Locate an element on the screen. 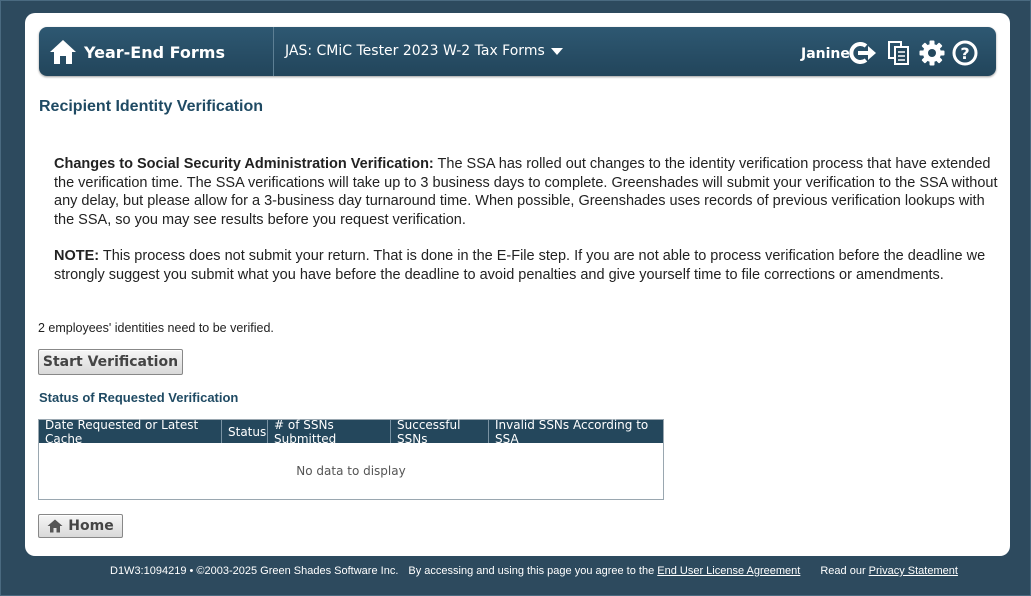 This screenshot has height=596, width=1031. gear-icon is located at coordinates (932, 53).